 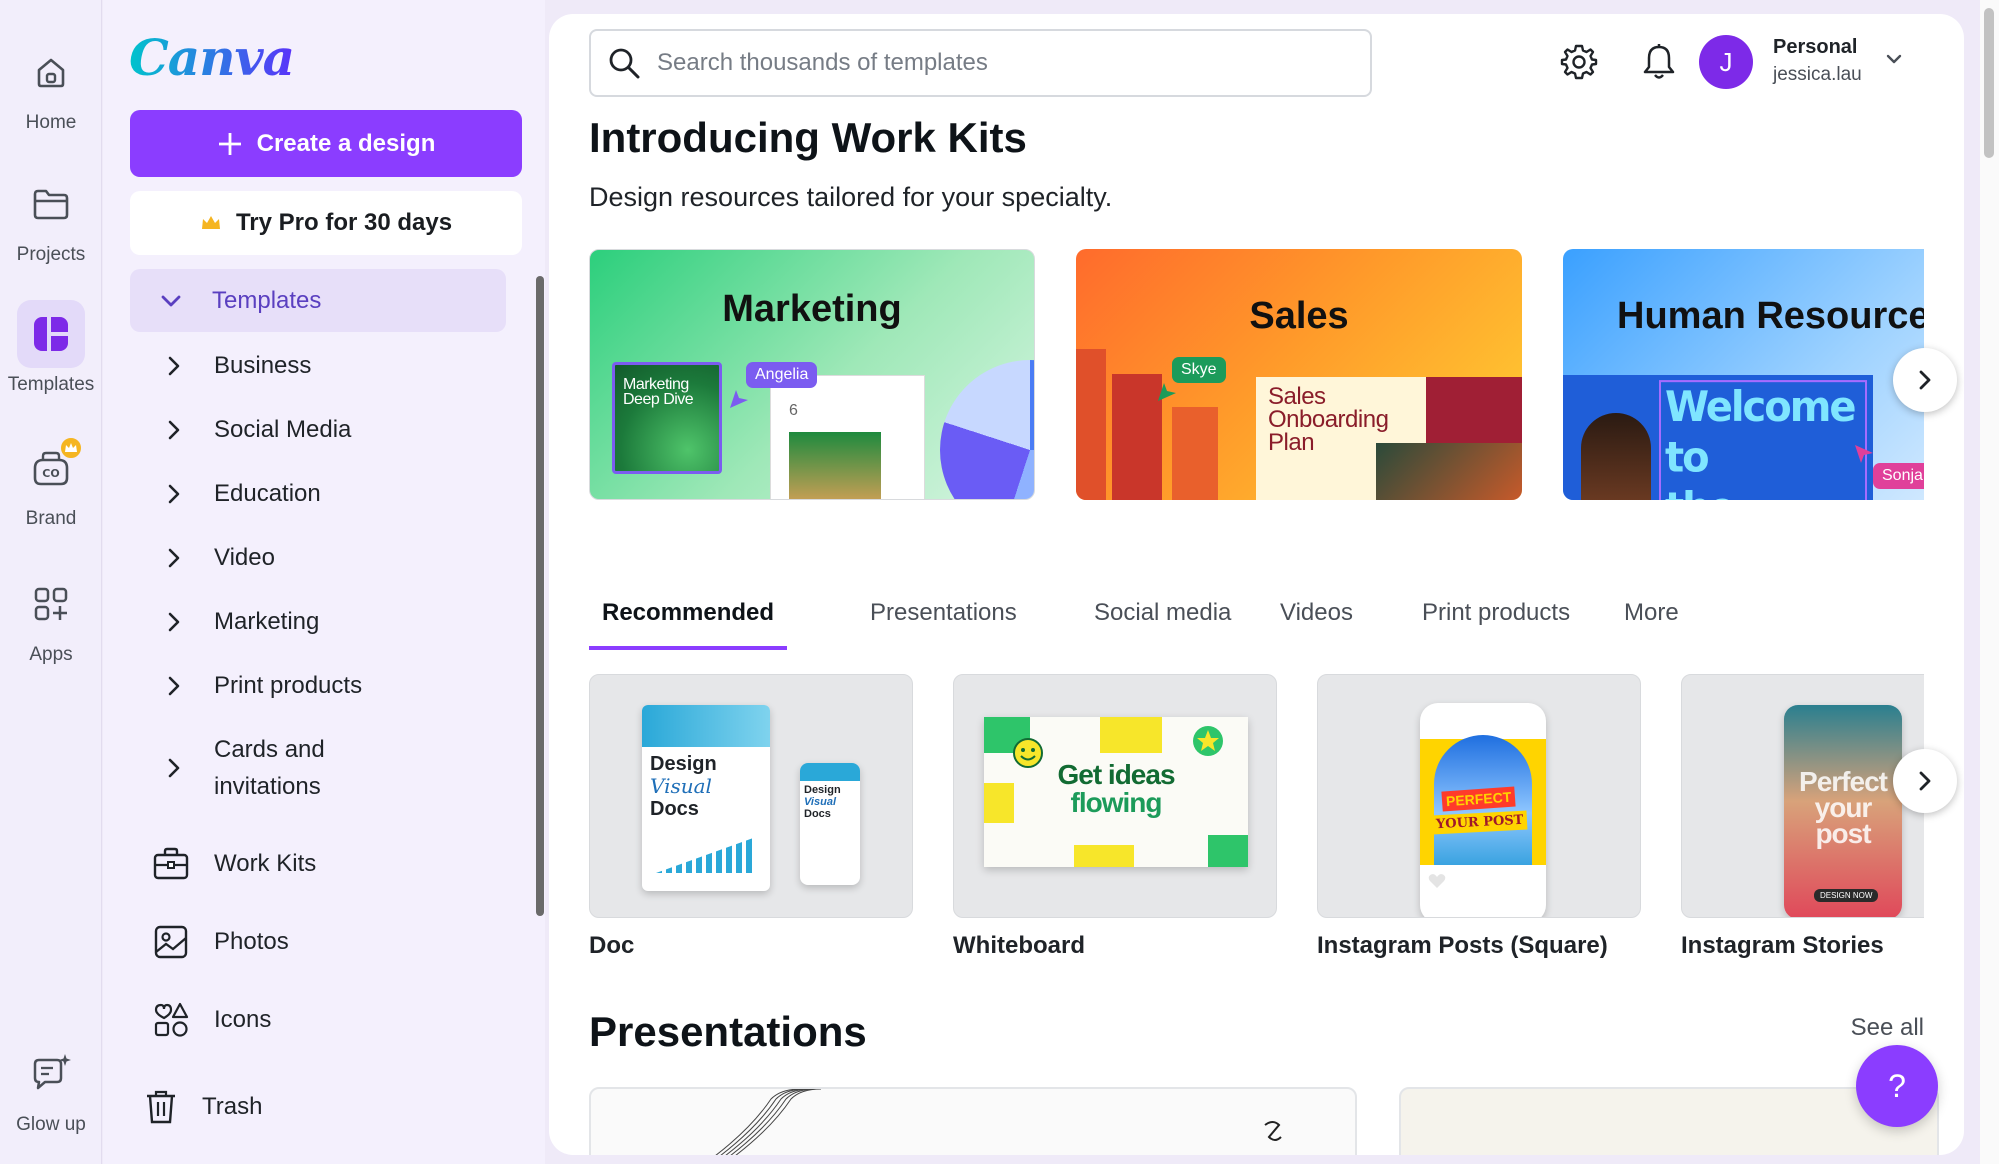 I want to click on try-pro-label: Try Pro for 30 days, so click(x=344, y=222).